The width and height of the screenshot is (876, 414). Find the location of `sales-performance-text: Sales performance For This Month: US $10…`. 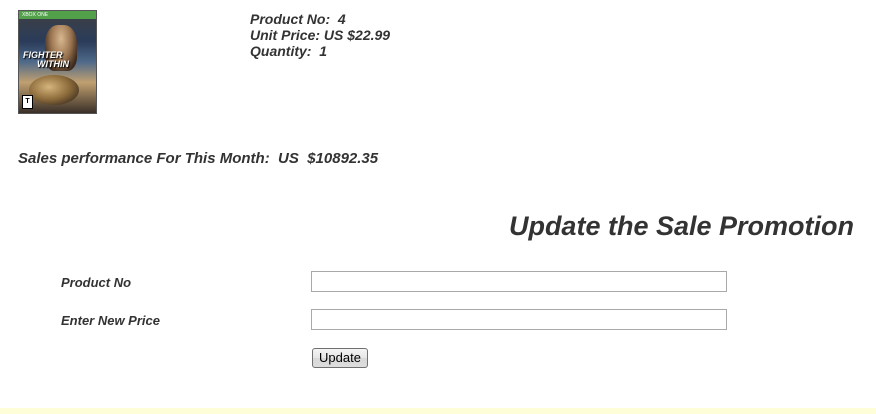

sales-performance-text: Sales performance For This Month: US $10… is located at coordinates (198, 158).